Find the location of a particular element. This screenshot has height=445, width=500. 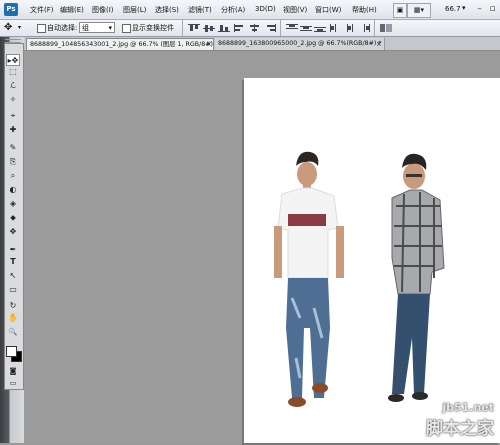

align-bottom-icon is located at coordinates (224, 28).